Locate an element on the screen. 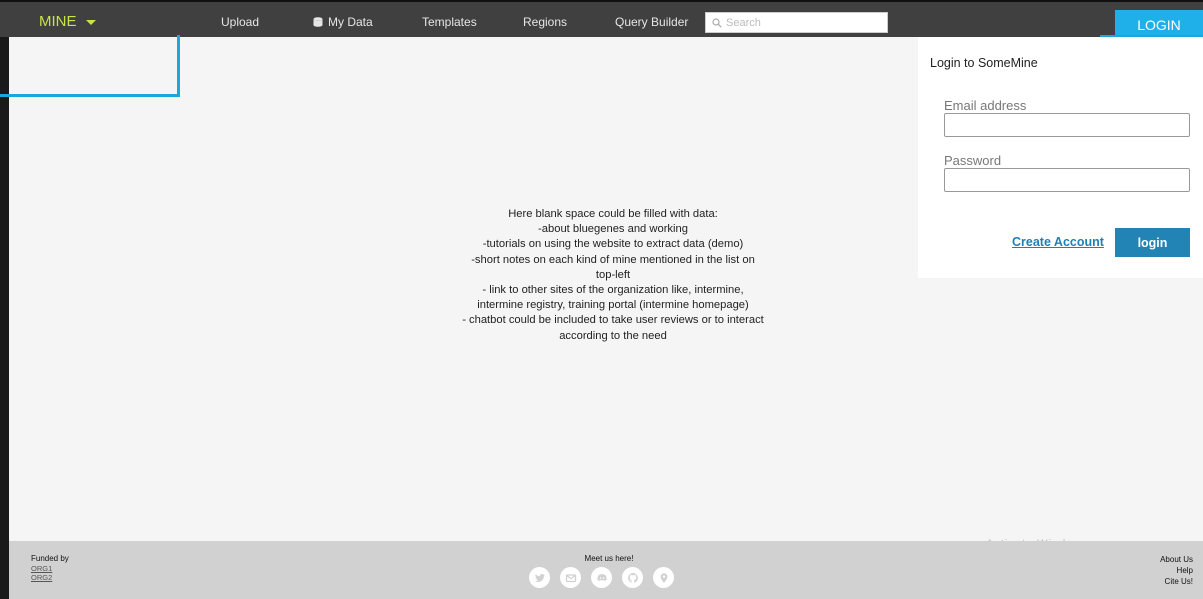 The image size is (1203, 599). login-button: login is located at coordinates (1152, 242).